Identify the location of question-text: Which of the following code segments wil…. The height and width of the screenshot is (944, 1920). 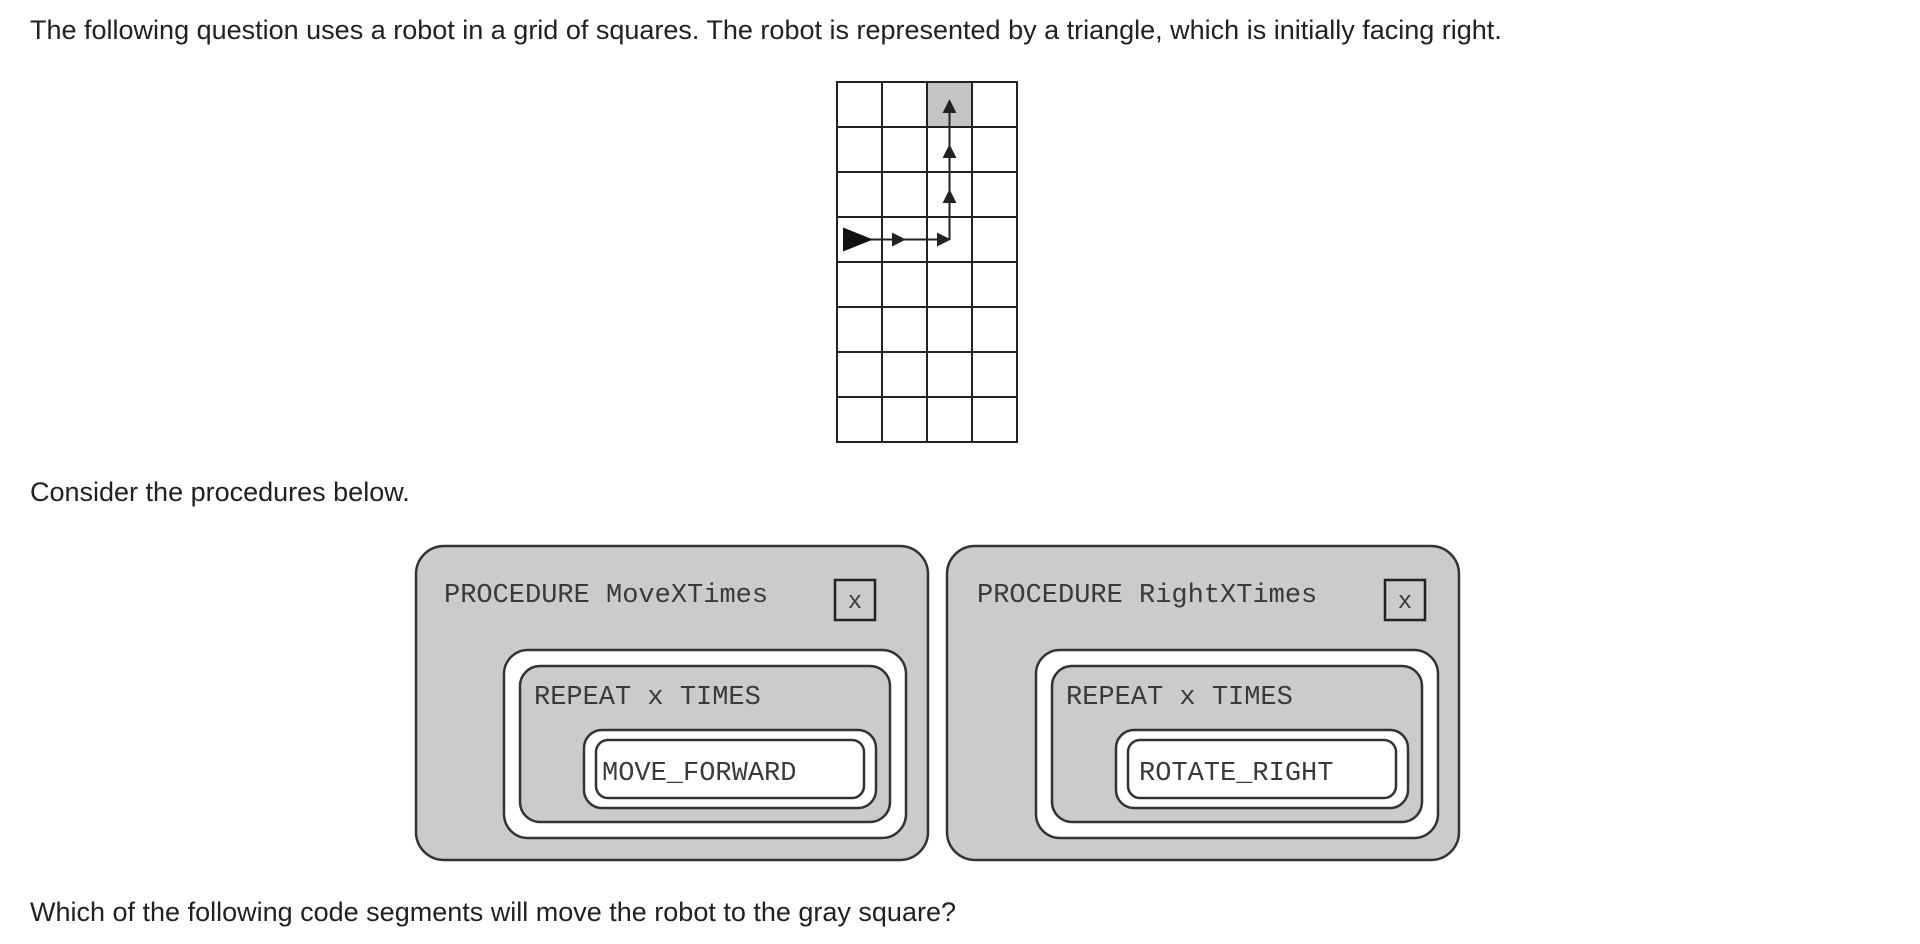
(493, 912).